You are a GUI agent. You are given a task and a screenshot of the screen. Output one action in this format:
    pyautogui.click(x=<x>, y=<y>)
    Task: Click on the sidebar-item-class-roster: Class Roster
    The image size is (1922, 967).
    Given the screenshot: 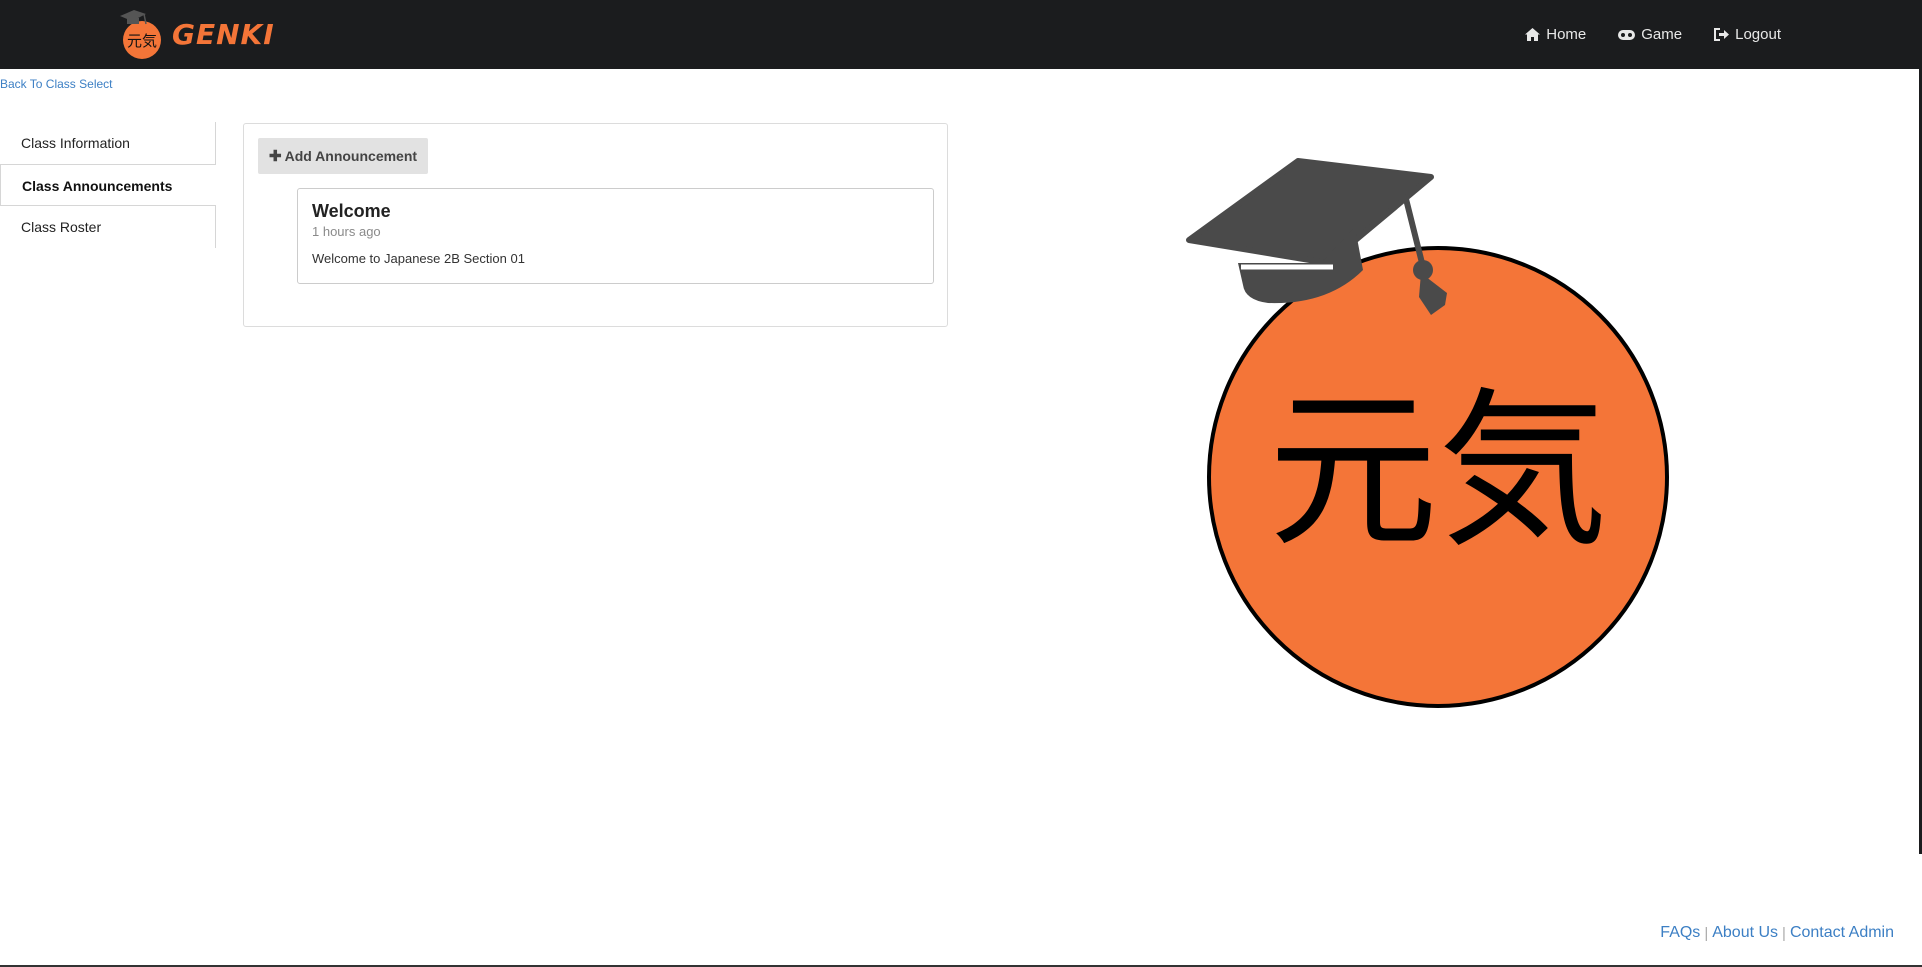 What is the action you would take?
    pyautogui.click(x=108, y=227)
    